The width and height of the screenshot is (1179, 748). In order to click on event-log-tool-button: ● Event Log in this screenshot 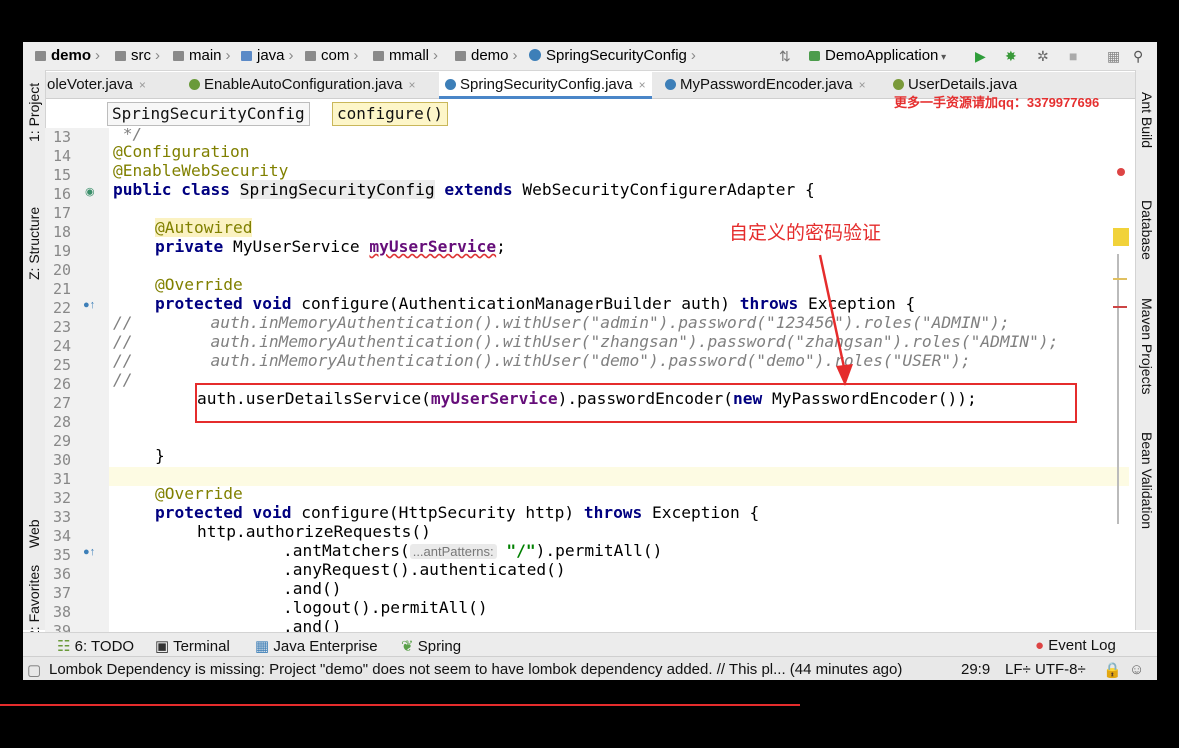, I will do `click(1075, 645)`.